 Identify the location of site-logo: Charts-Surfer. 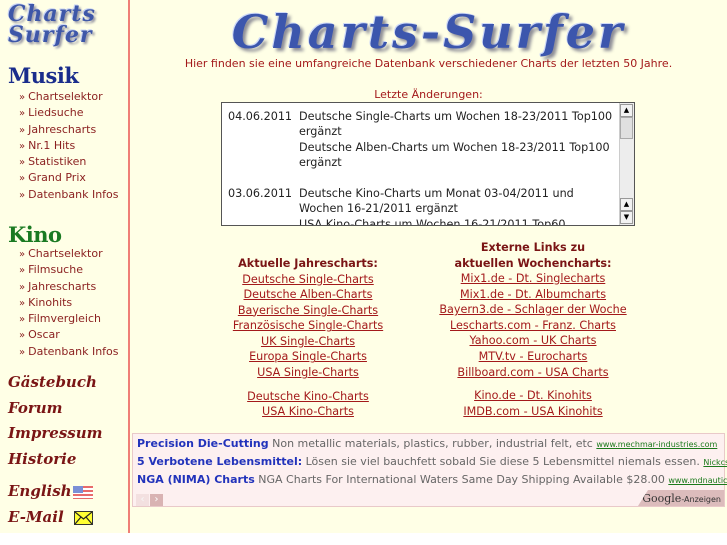
(428, 32).